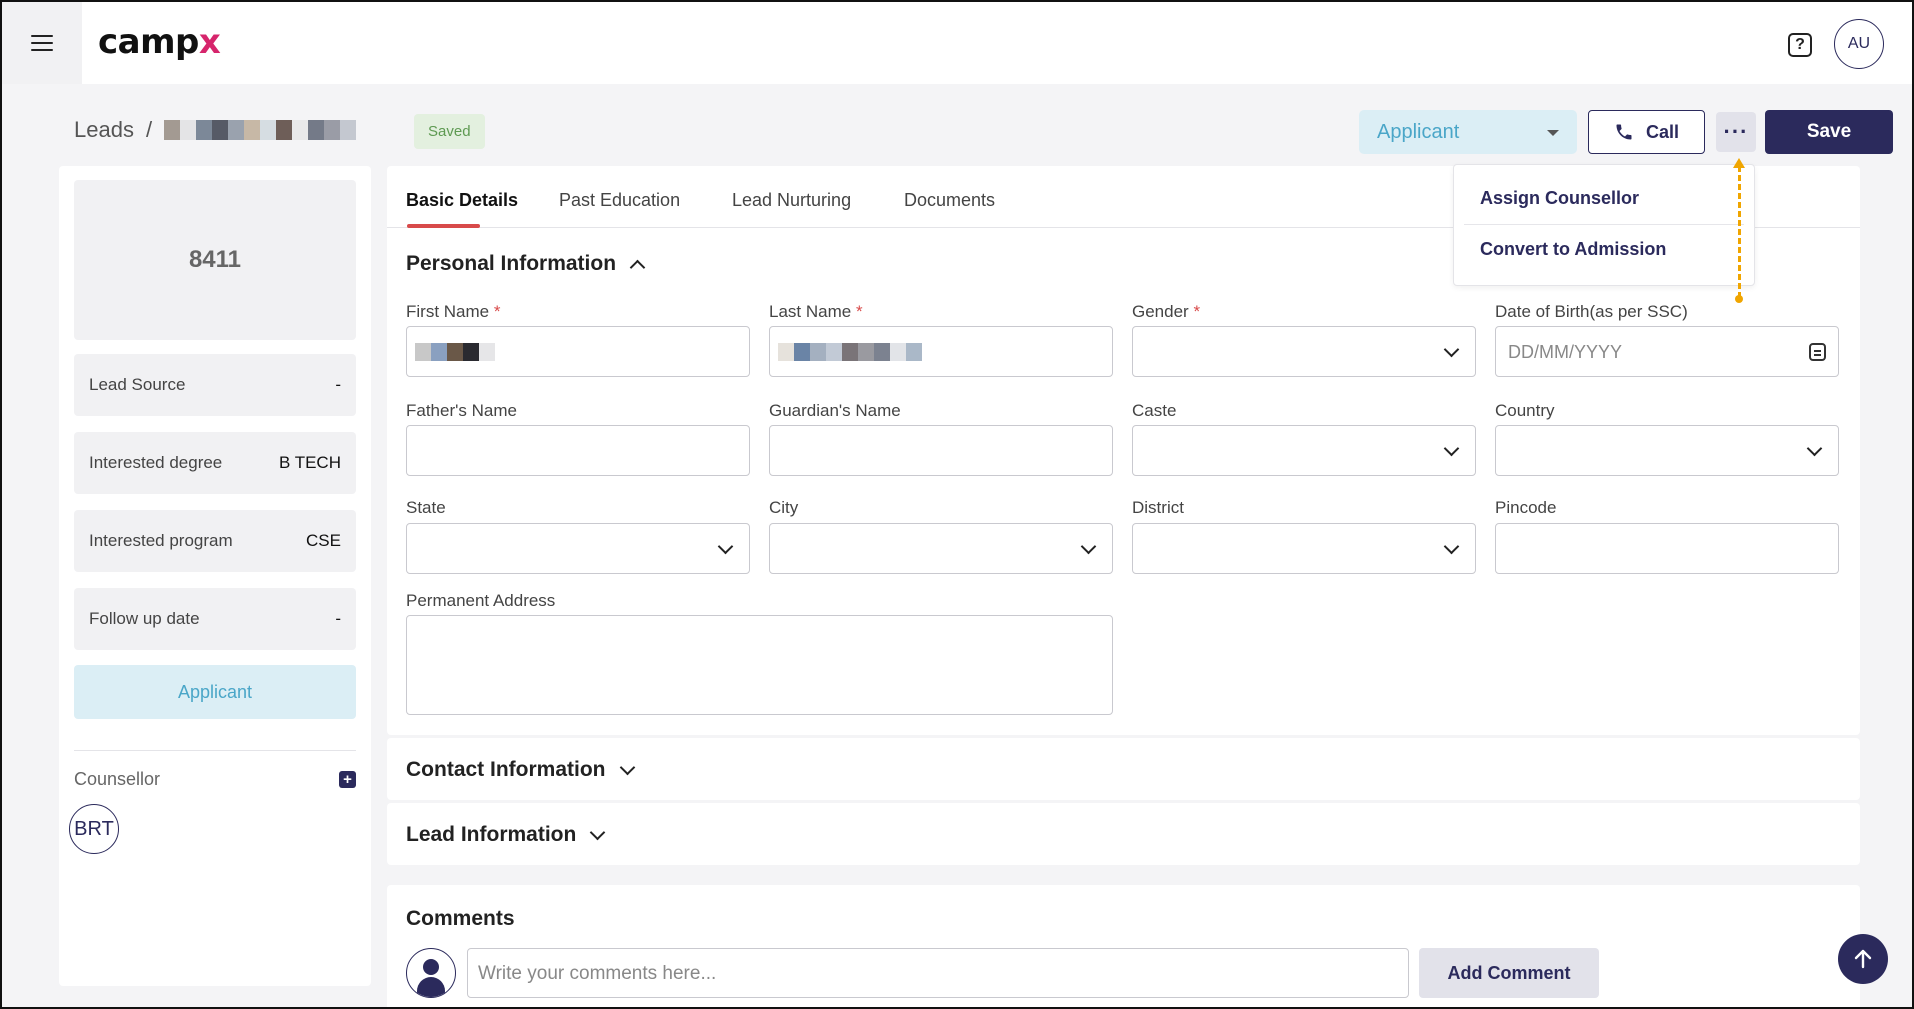 The image size is (1914, 1009). Describe the element at coordinates (1123, 834) in the screenshot. I see `lead-info-card: Lead Information` at that location.